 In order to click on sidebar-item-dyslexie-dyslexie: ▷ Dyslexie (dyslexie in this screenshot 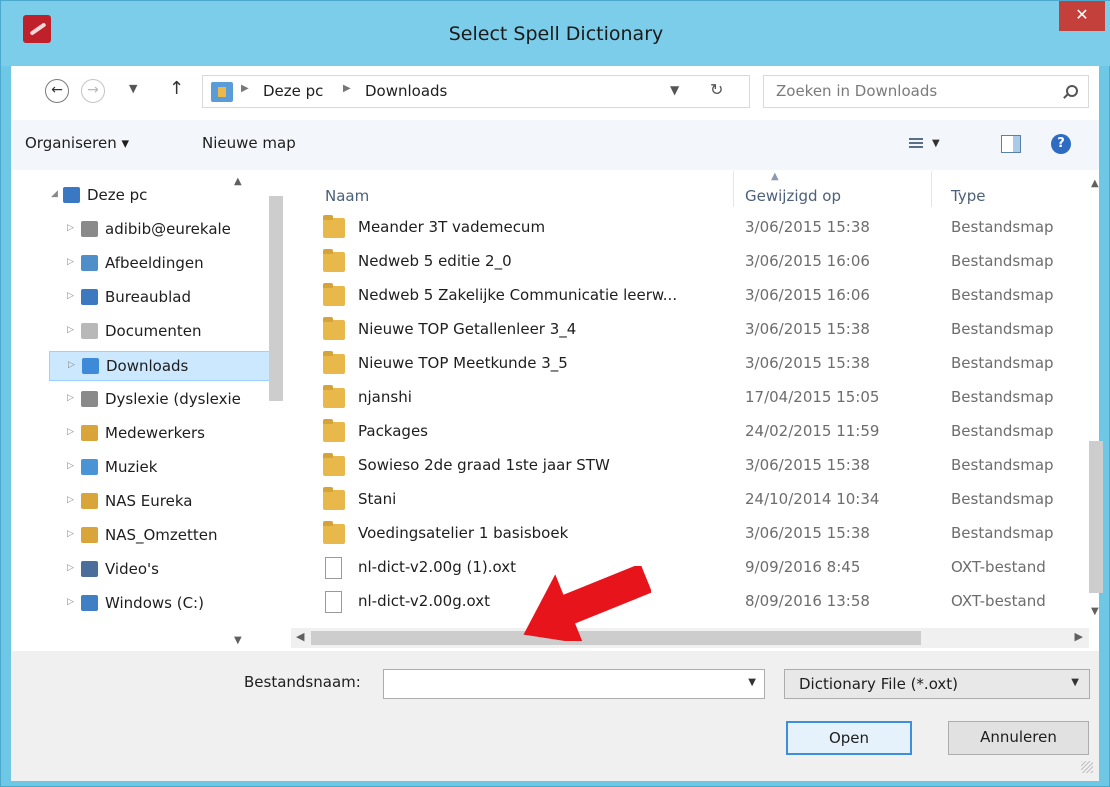, I will do `click(165, 400)`.